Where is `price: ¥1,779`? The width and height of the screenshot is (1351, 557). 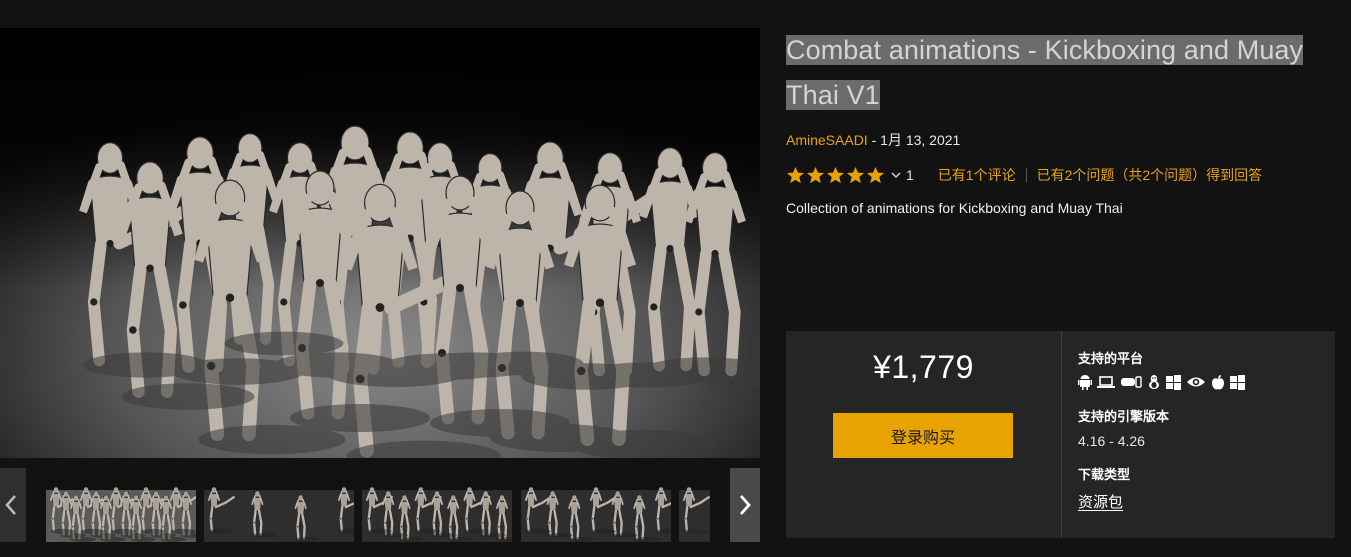 price: ¥1,779 is located at coordinates (923, 367).